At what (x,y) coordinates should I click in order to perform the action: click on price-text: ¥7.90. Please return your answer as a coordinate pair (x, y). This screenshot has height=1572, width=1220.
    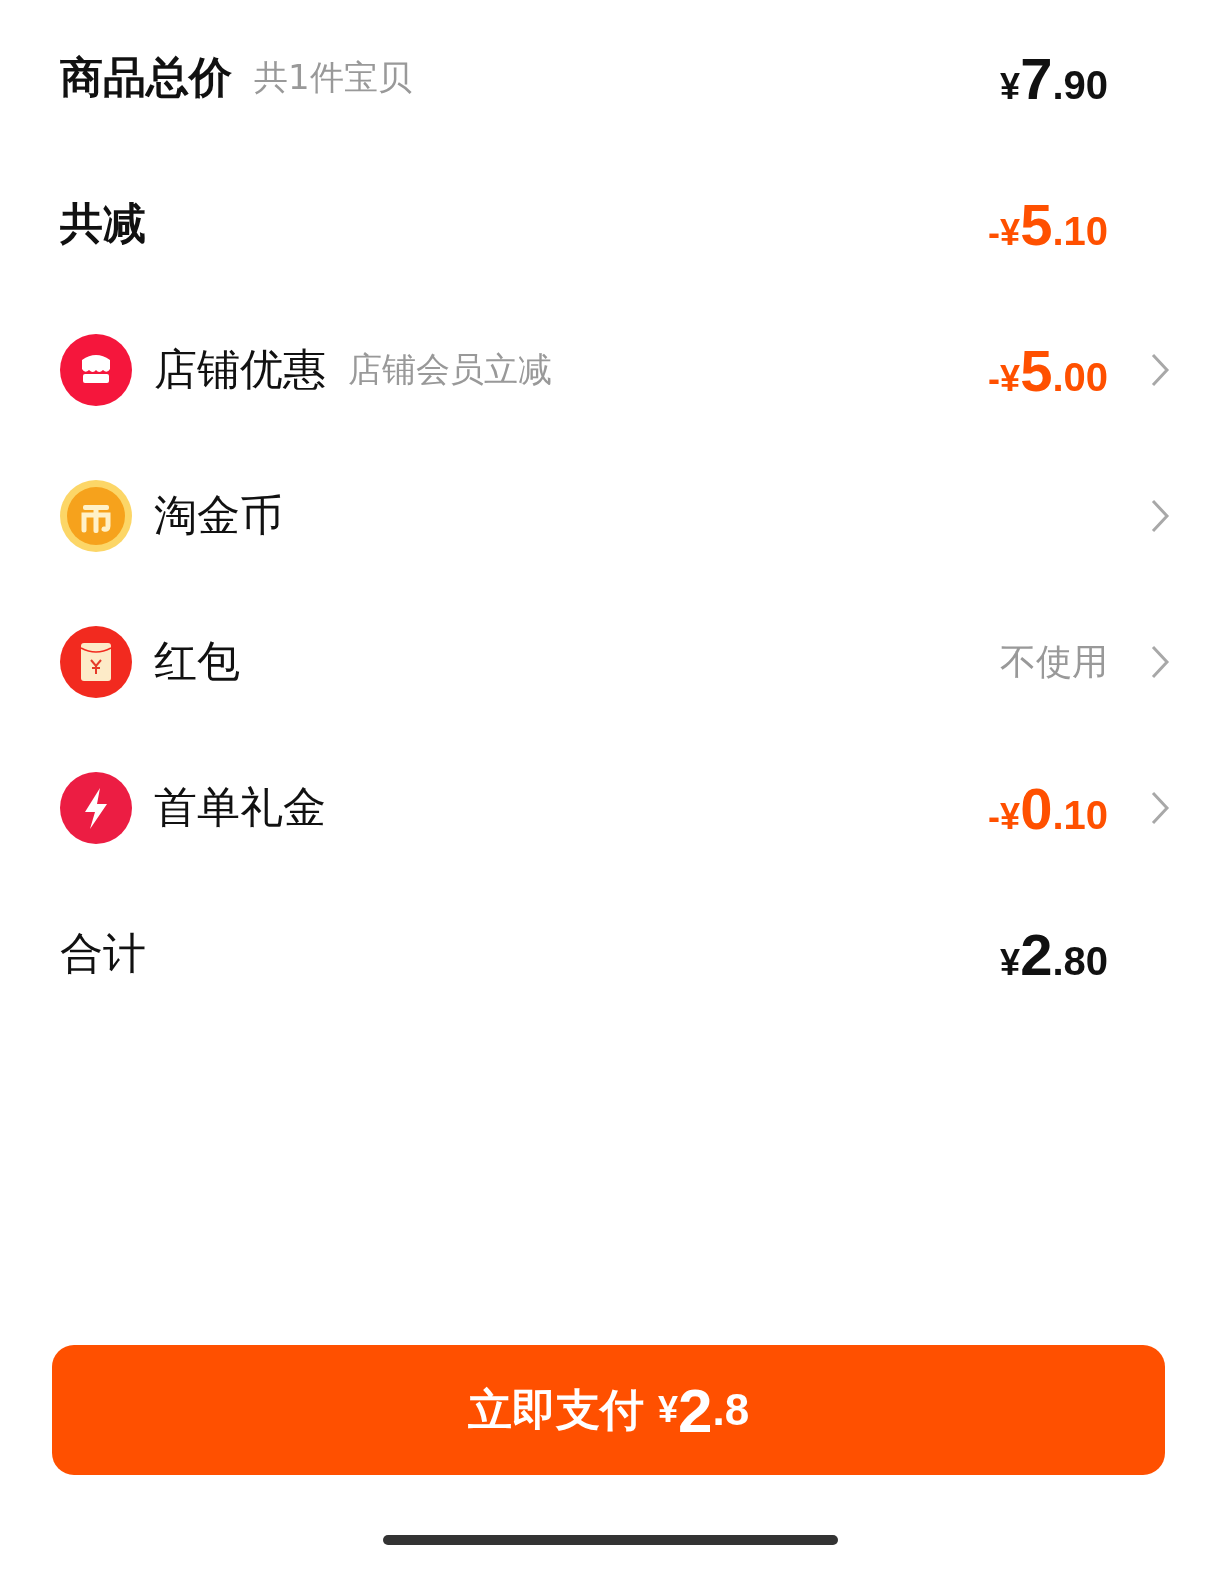
    Looking at the image, I should click on (1054, 78).